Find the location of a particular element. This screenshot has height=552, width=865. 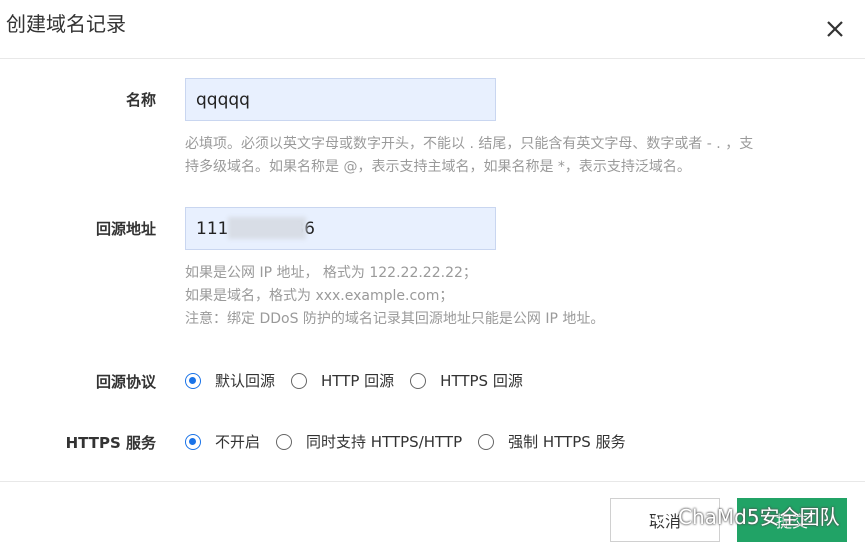

https-service-radio-group: 不开启 同时支持 HTTPS/HTTP 强制 HTTPS 服务 is located at coordinates (413, 441).